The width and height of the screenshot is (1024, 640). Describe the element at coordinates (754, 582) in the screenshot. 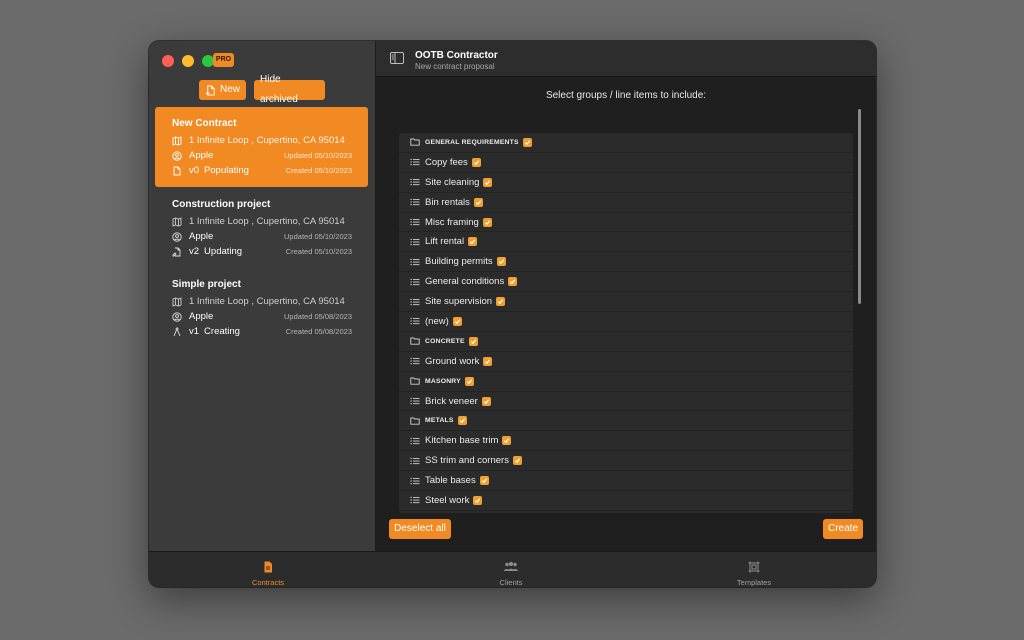

I see `tab-label: Templates` at that location.